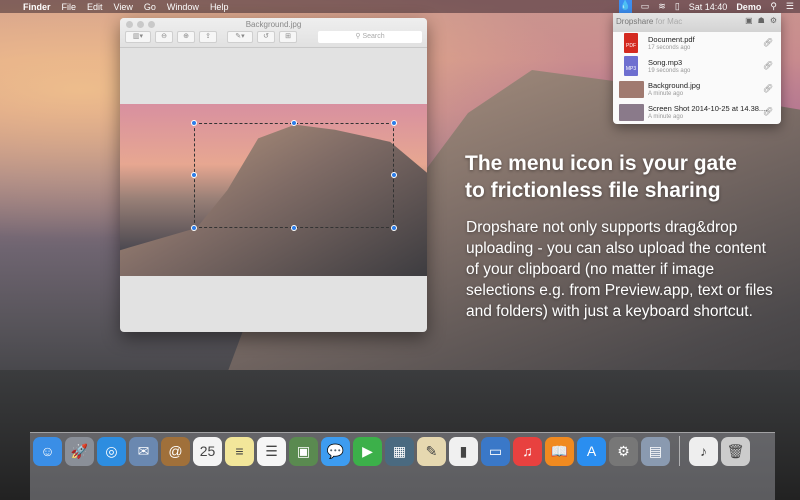 The image size is (800, 500). What do you see at coordinates (370, 37) in the screenshot?
I see `search-input: ⚲ Search` at bounding box center [370, 37].